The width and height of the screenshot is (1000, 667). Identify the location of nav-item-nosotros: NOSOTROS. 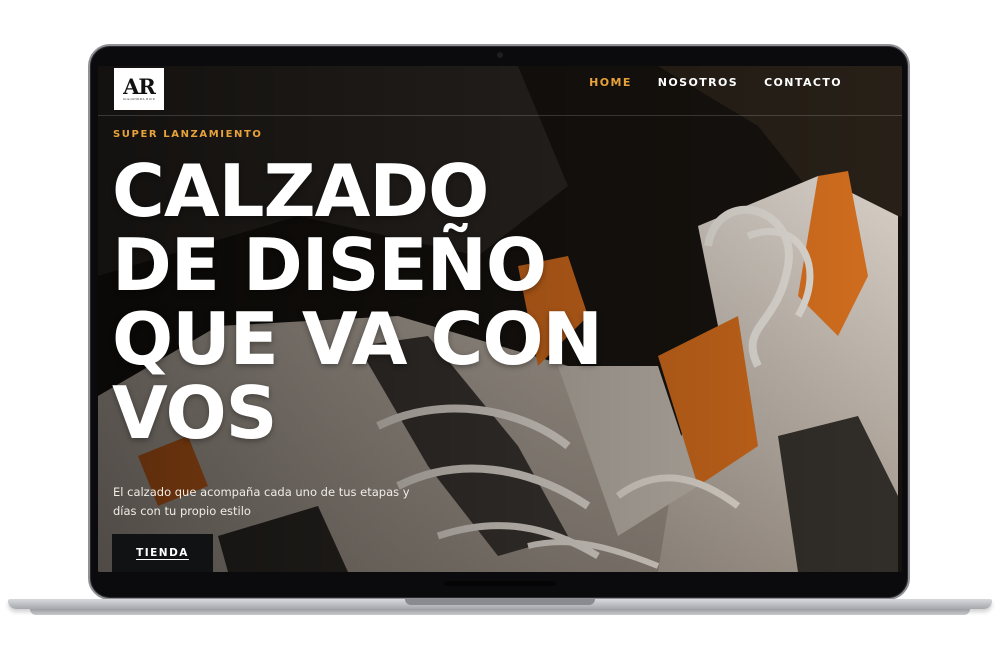
(698, 82).